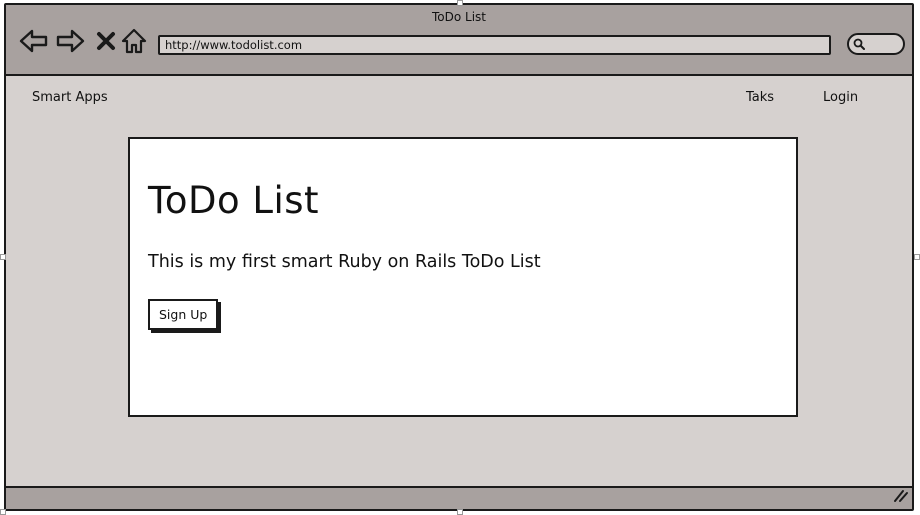 The width and height of the screenshot is (920, 515). Describe the element at coordinates (34, 41) in the screenshot. I see `back-arrow-icon` at that location.